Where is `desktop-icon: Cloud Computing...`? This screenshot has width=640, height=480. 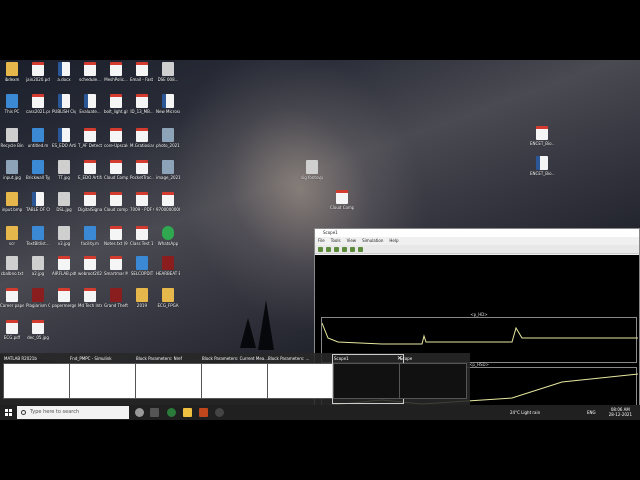 desktop-icon: Cloud Computing... is located at coordinates (116, 175).